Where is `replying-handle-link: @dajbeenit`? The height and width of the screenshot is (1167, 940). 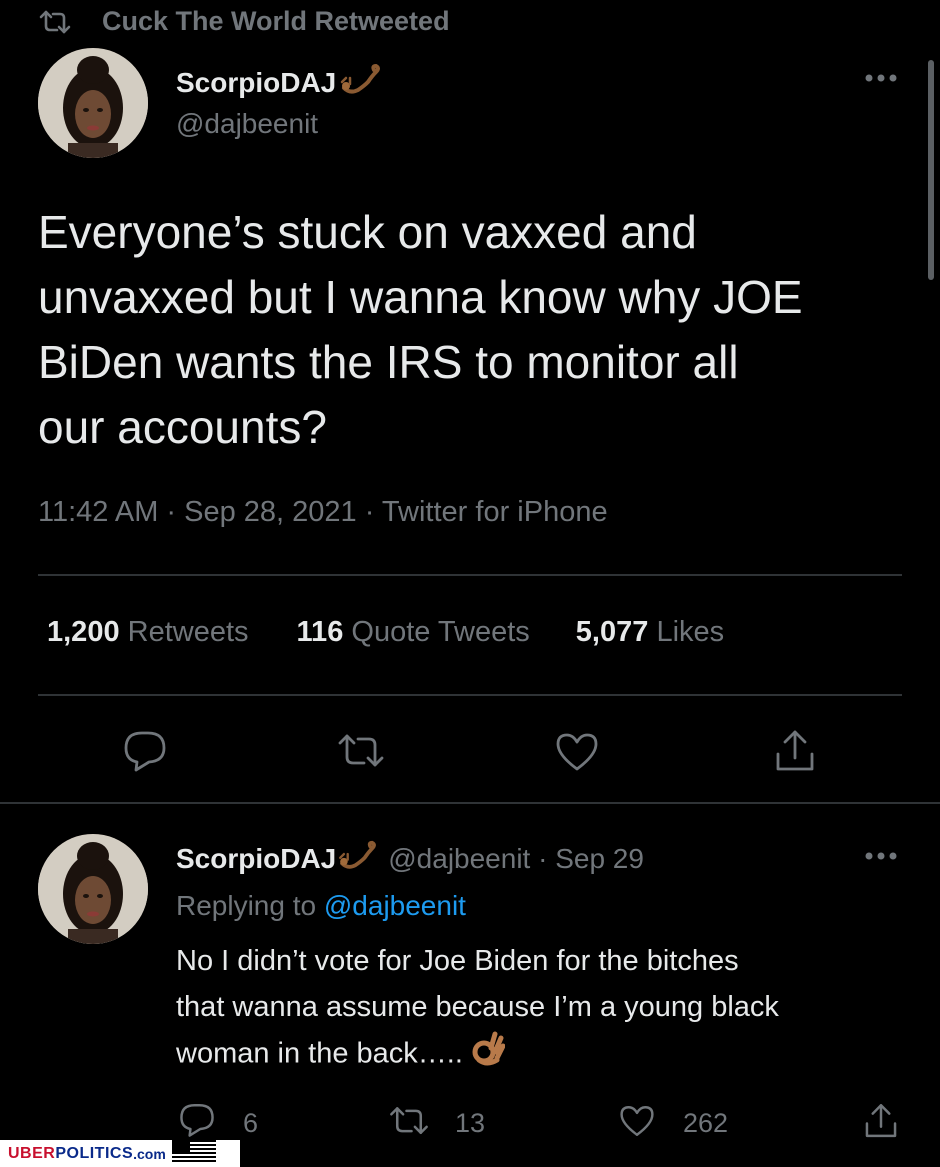
replying-handle-link: @dajbeenit is located at coordinates (395, 905).